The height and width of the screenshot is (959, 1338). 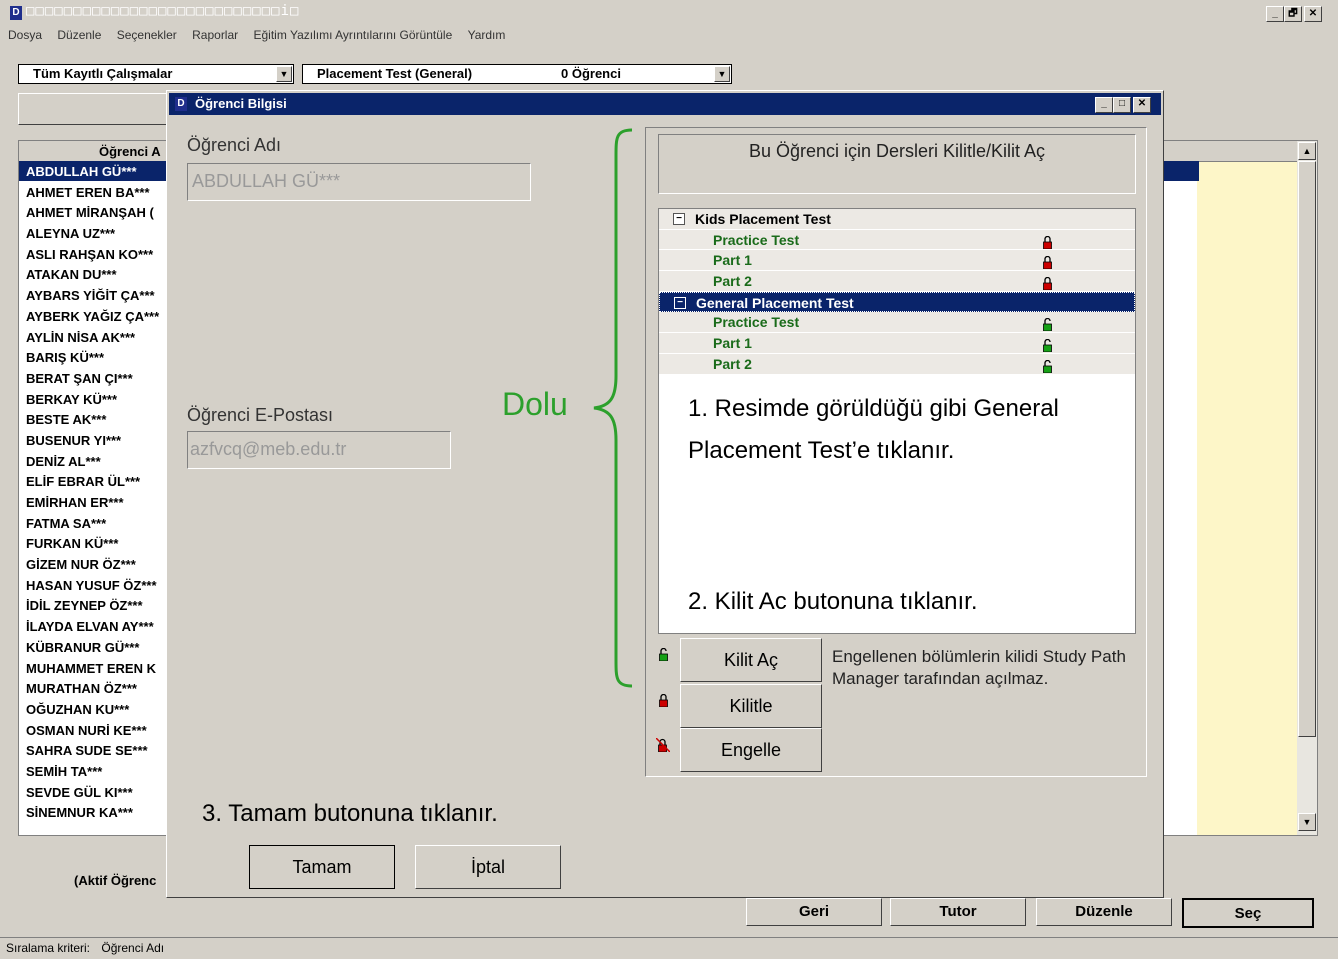 I want to click on dialog-minimize-button: _, so click(x=1104, y=105).